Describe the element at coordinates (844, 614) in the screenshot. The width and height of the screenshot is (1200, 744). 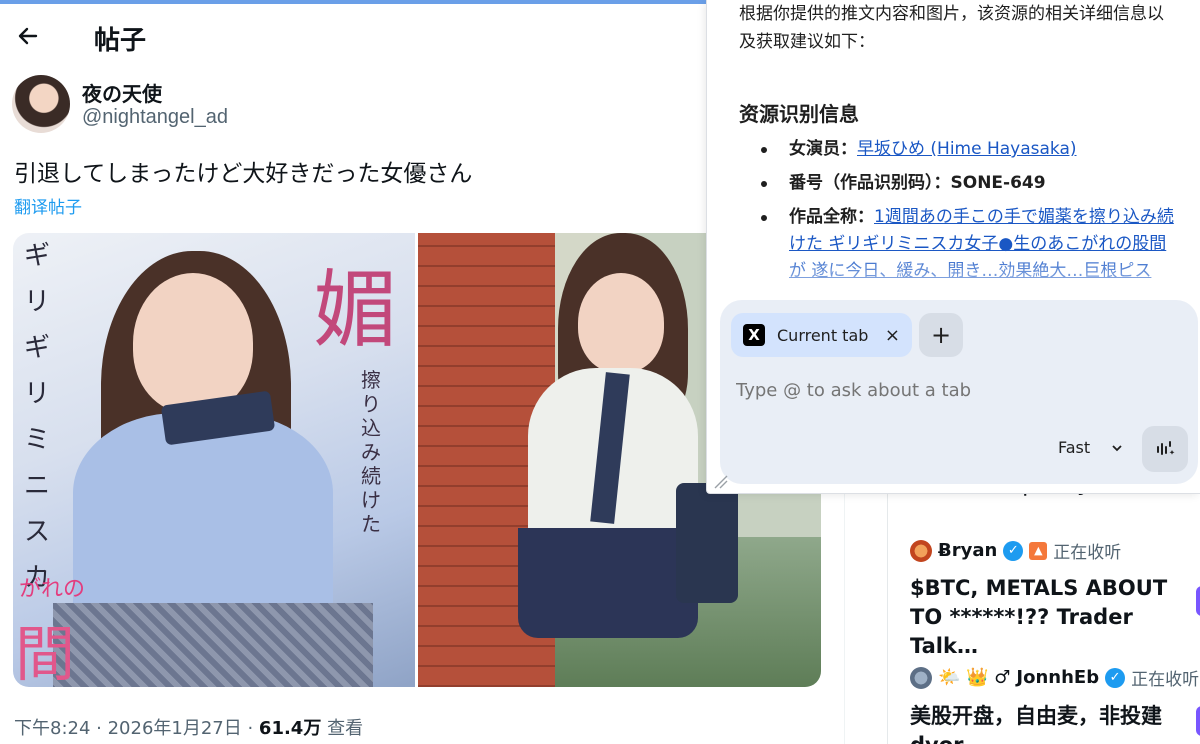
I see `column-divider` at that location.